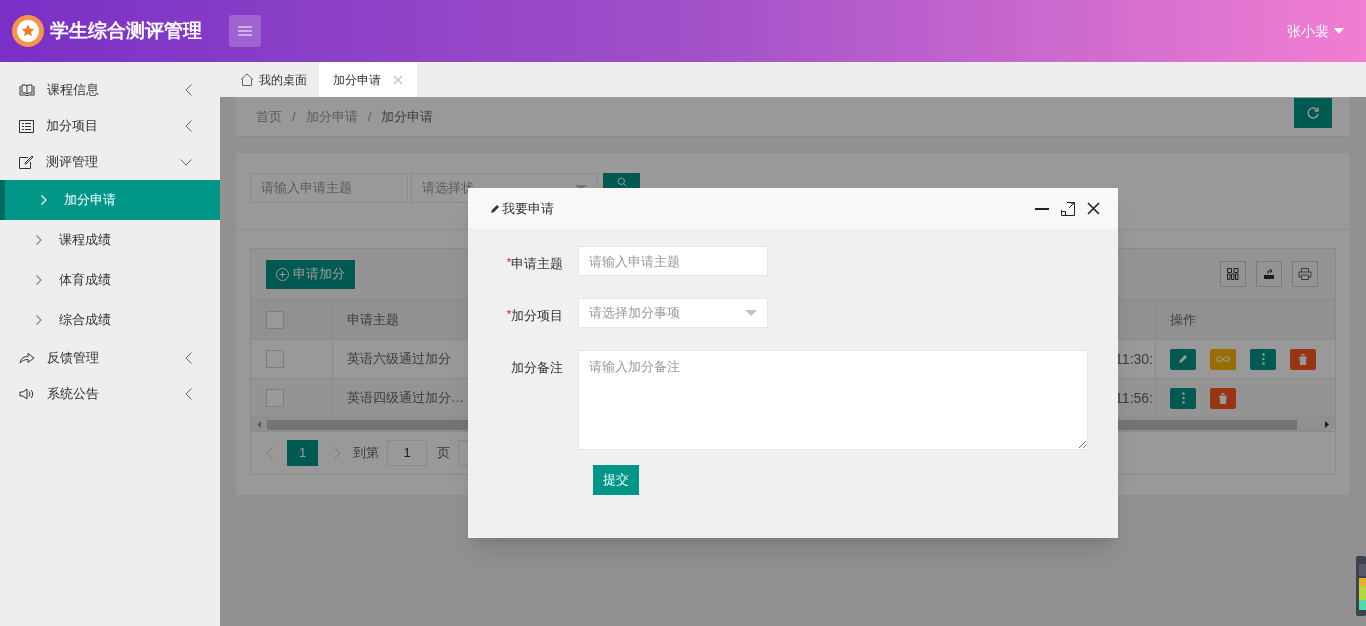 Image resolution: width=1366 pixels, height=626 pixels. Describe the element at coordinates (259, 424) in the screenshot. I see `left-arrow-icon` at that location.